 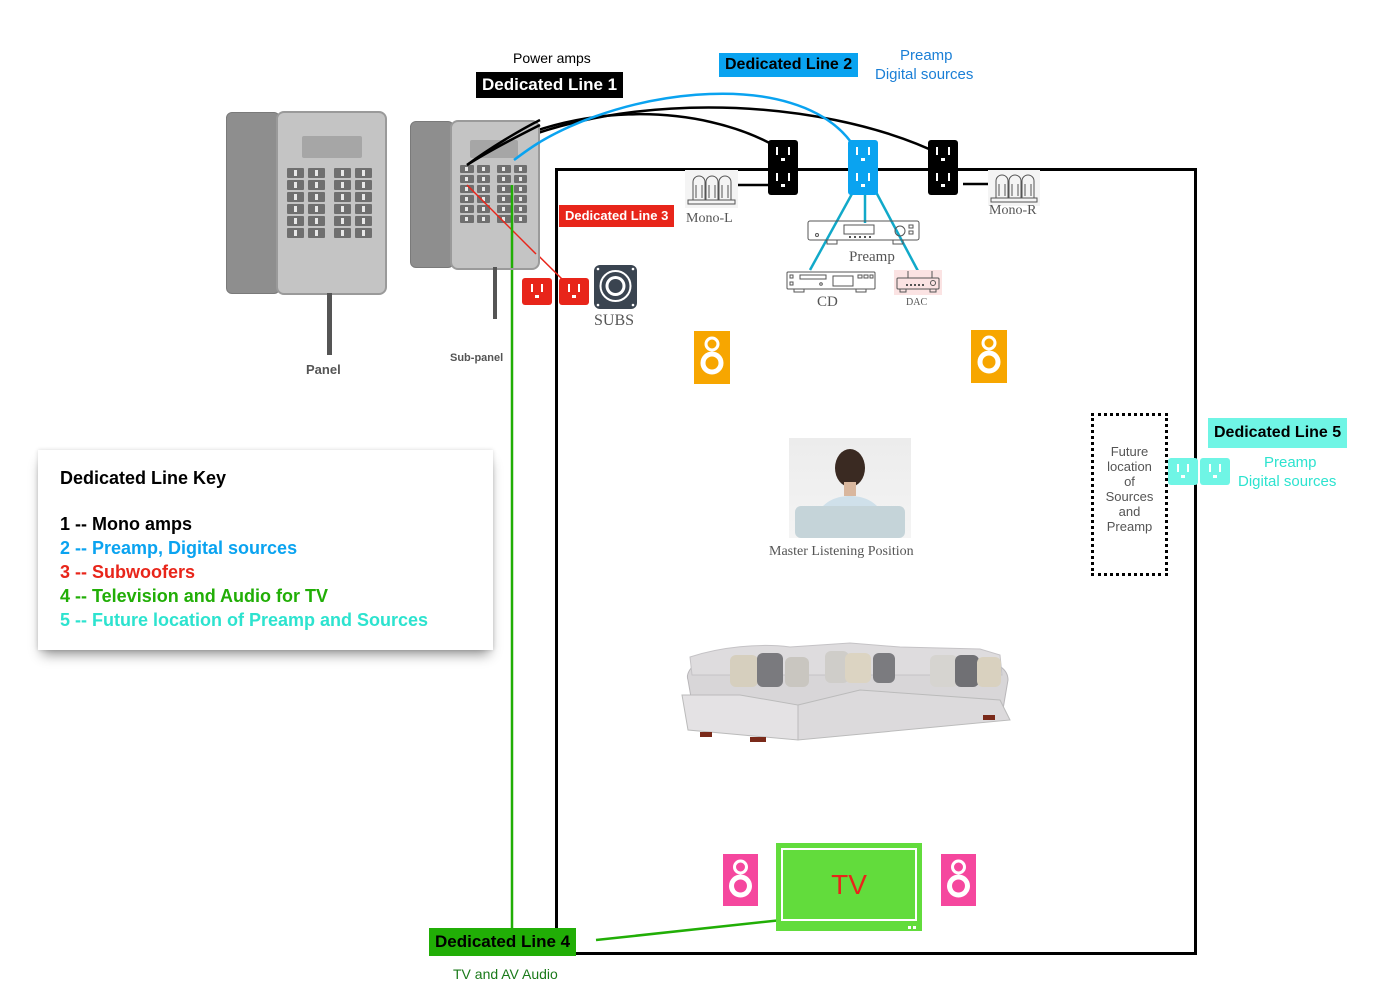 What do you see at coordinates (685, 126) in the screenshot?
I see `line2-wire-to-blue-outlet` at bounding box center [685, 126].